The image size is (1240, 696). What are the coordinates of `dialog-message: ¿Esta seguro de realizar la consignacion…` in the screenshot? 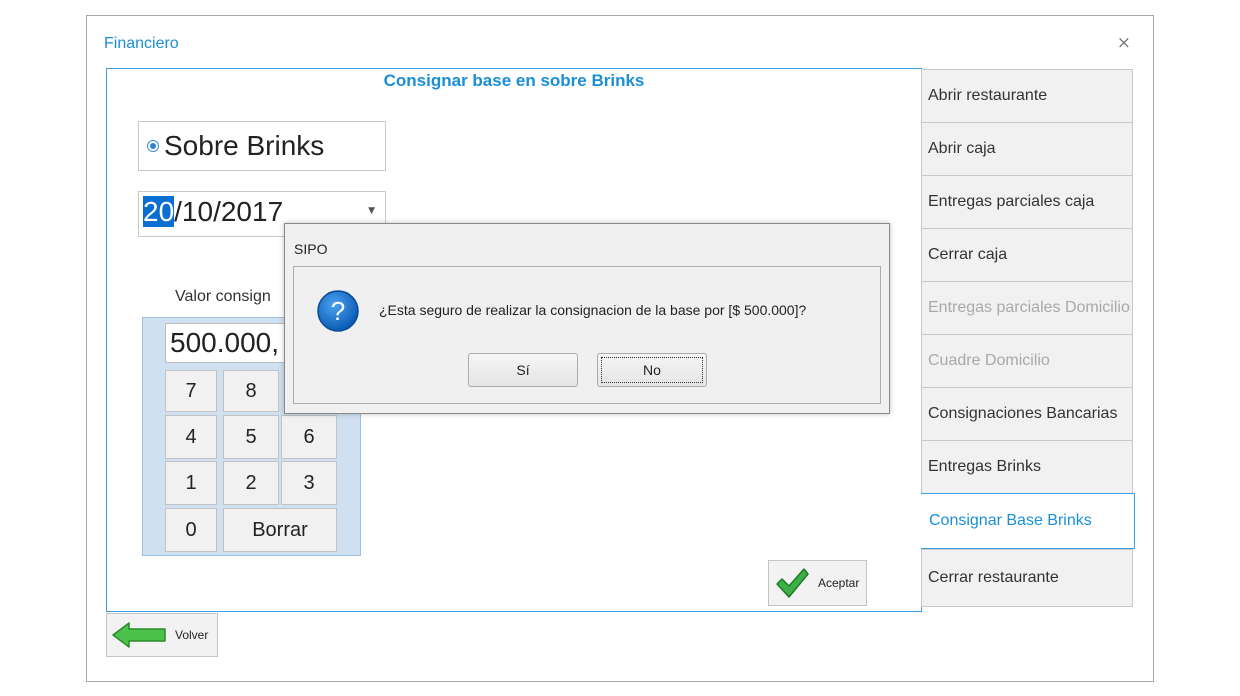 It's located at (593, 310).